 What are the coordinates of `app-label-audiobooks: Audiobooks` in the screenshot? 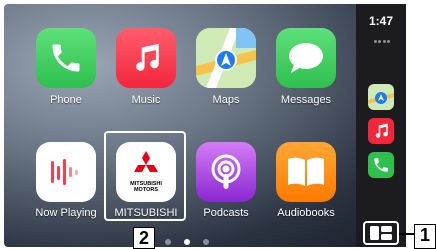 It's located at (306, 213).